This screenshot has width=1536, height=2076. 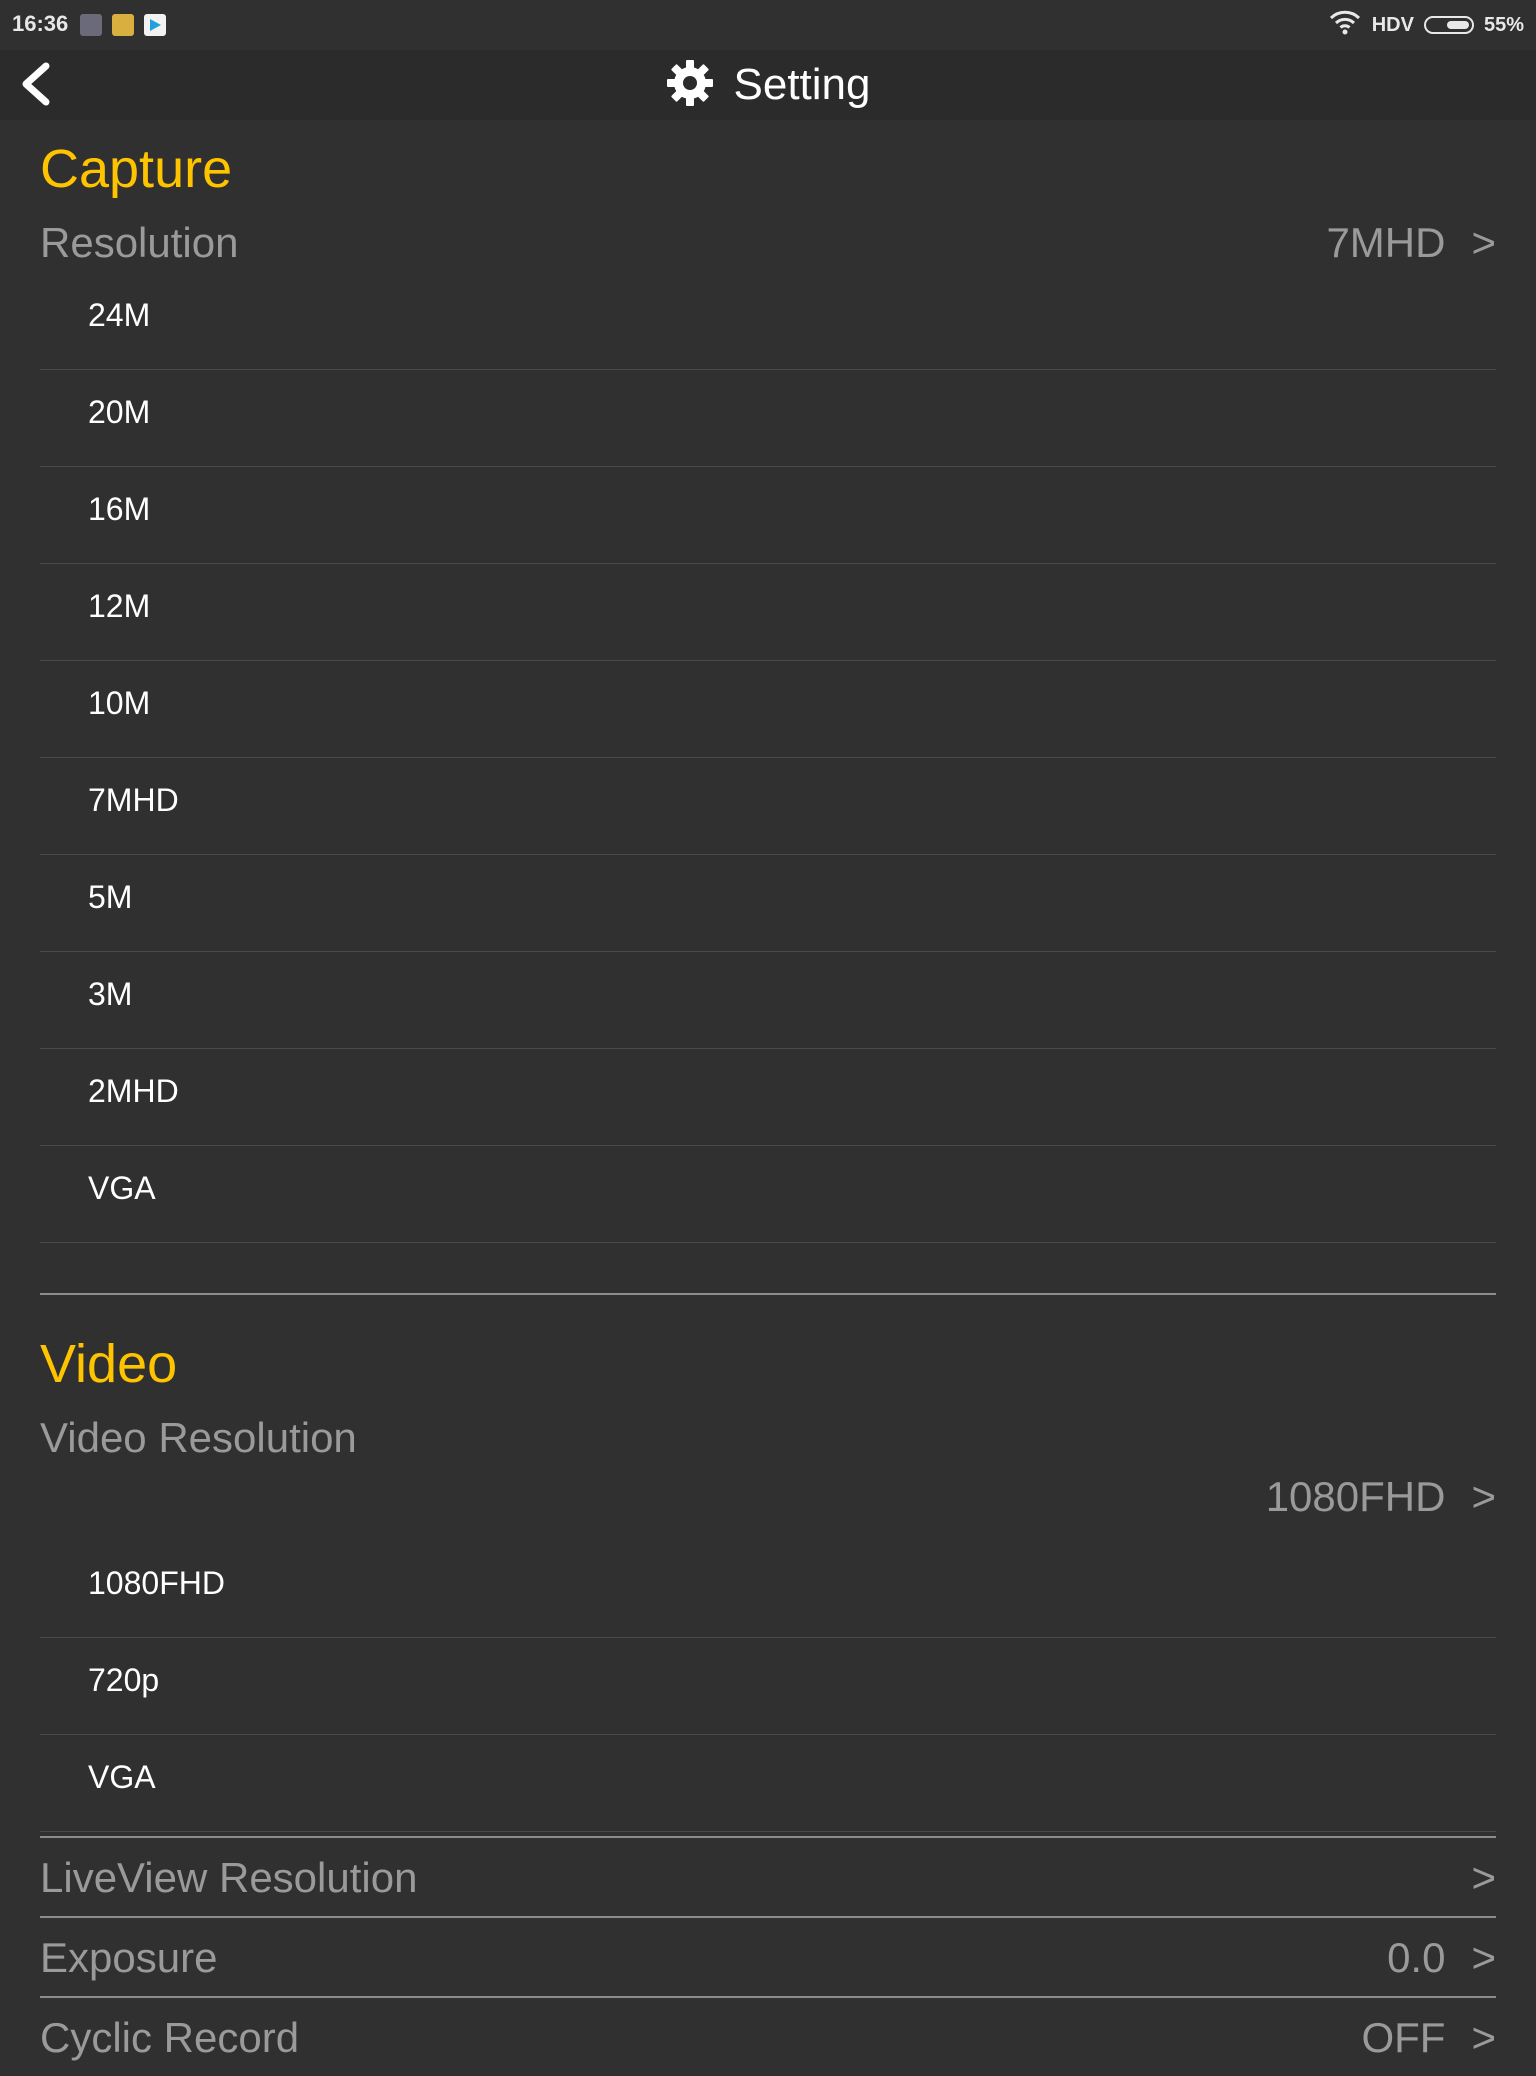 I want to click on play-store-icon, so click(x=155, y=25).